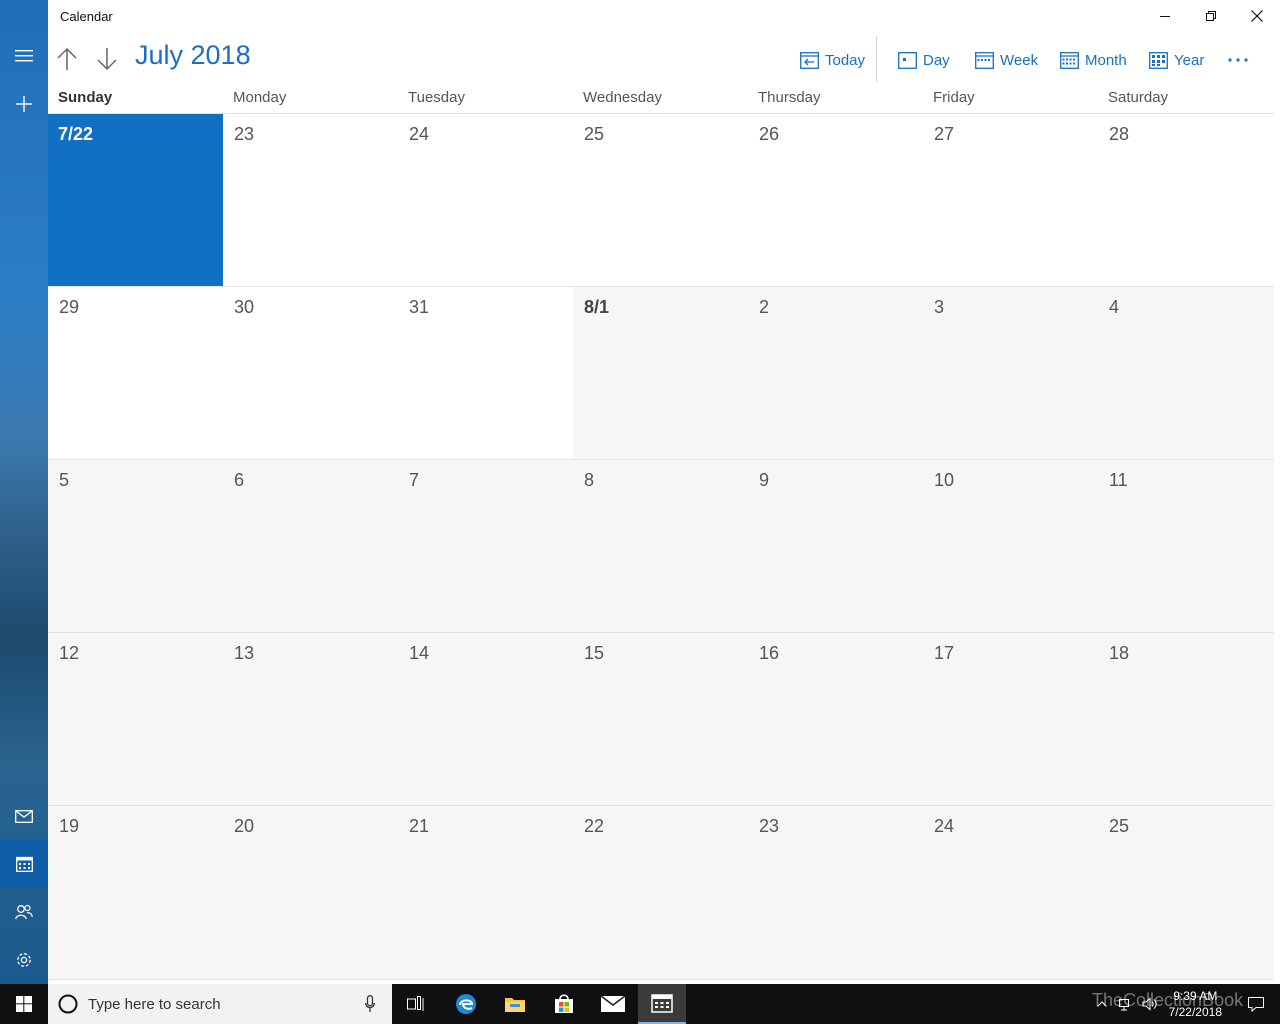  Describe the element at coordinates (485, 893) in the screenshot. I see `day-cell: 21` at that location.